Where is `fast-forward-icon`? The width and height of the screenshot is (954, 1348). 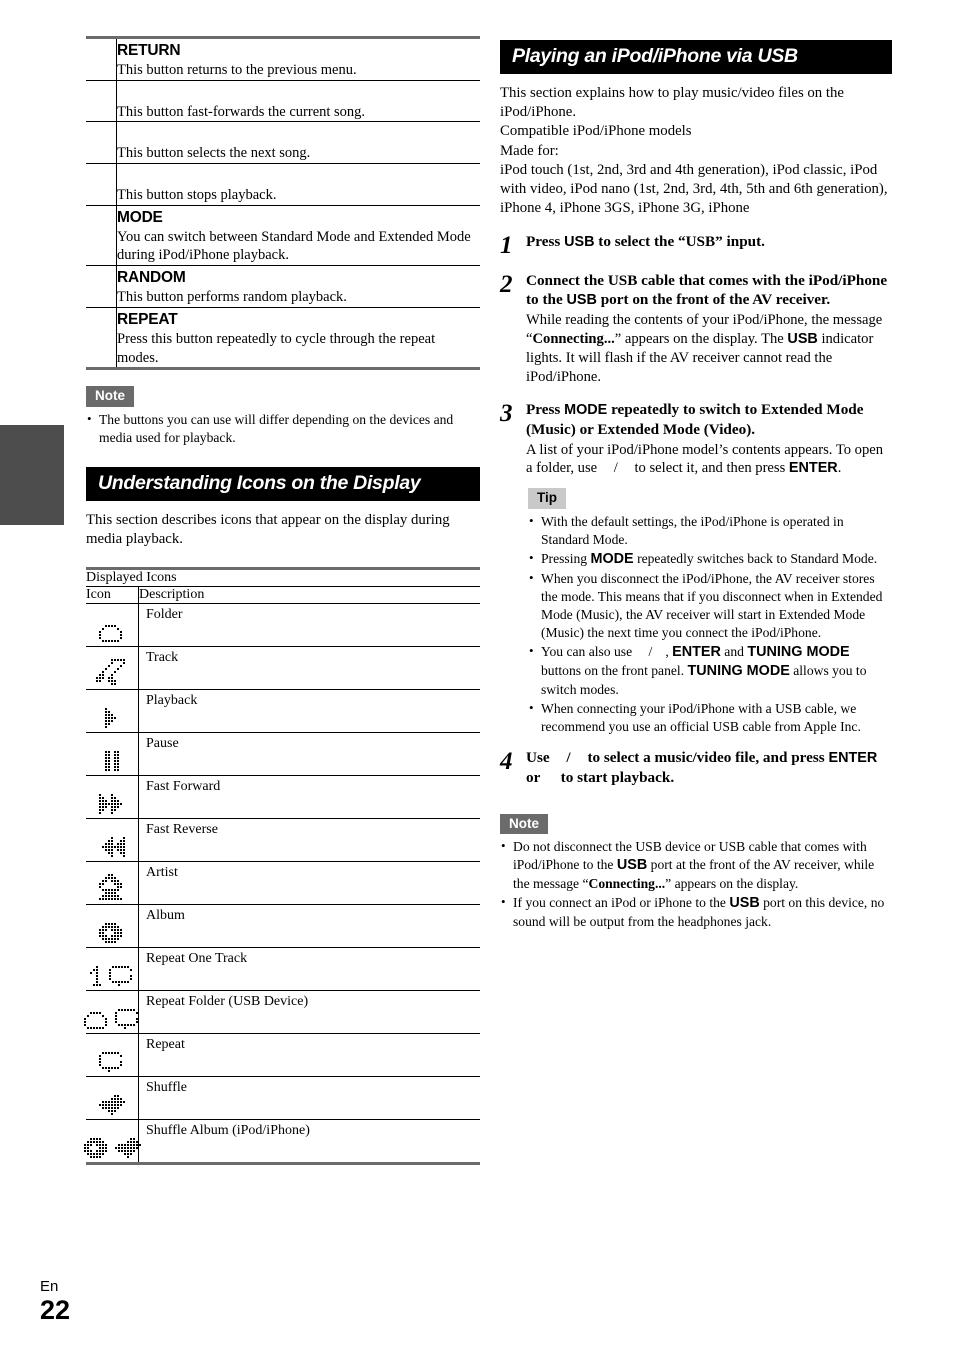
fast-forward-icon is located at coordinates (112, 804).